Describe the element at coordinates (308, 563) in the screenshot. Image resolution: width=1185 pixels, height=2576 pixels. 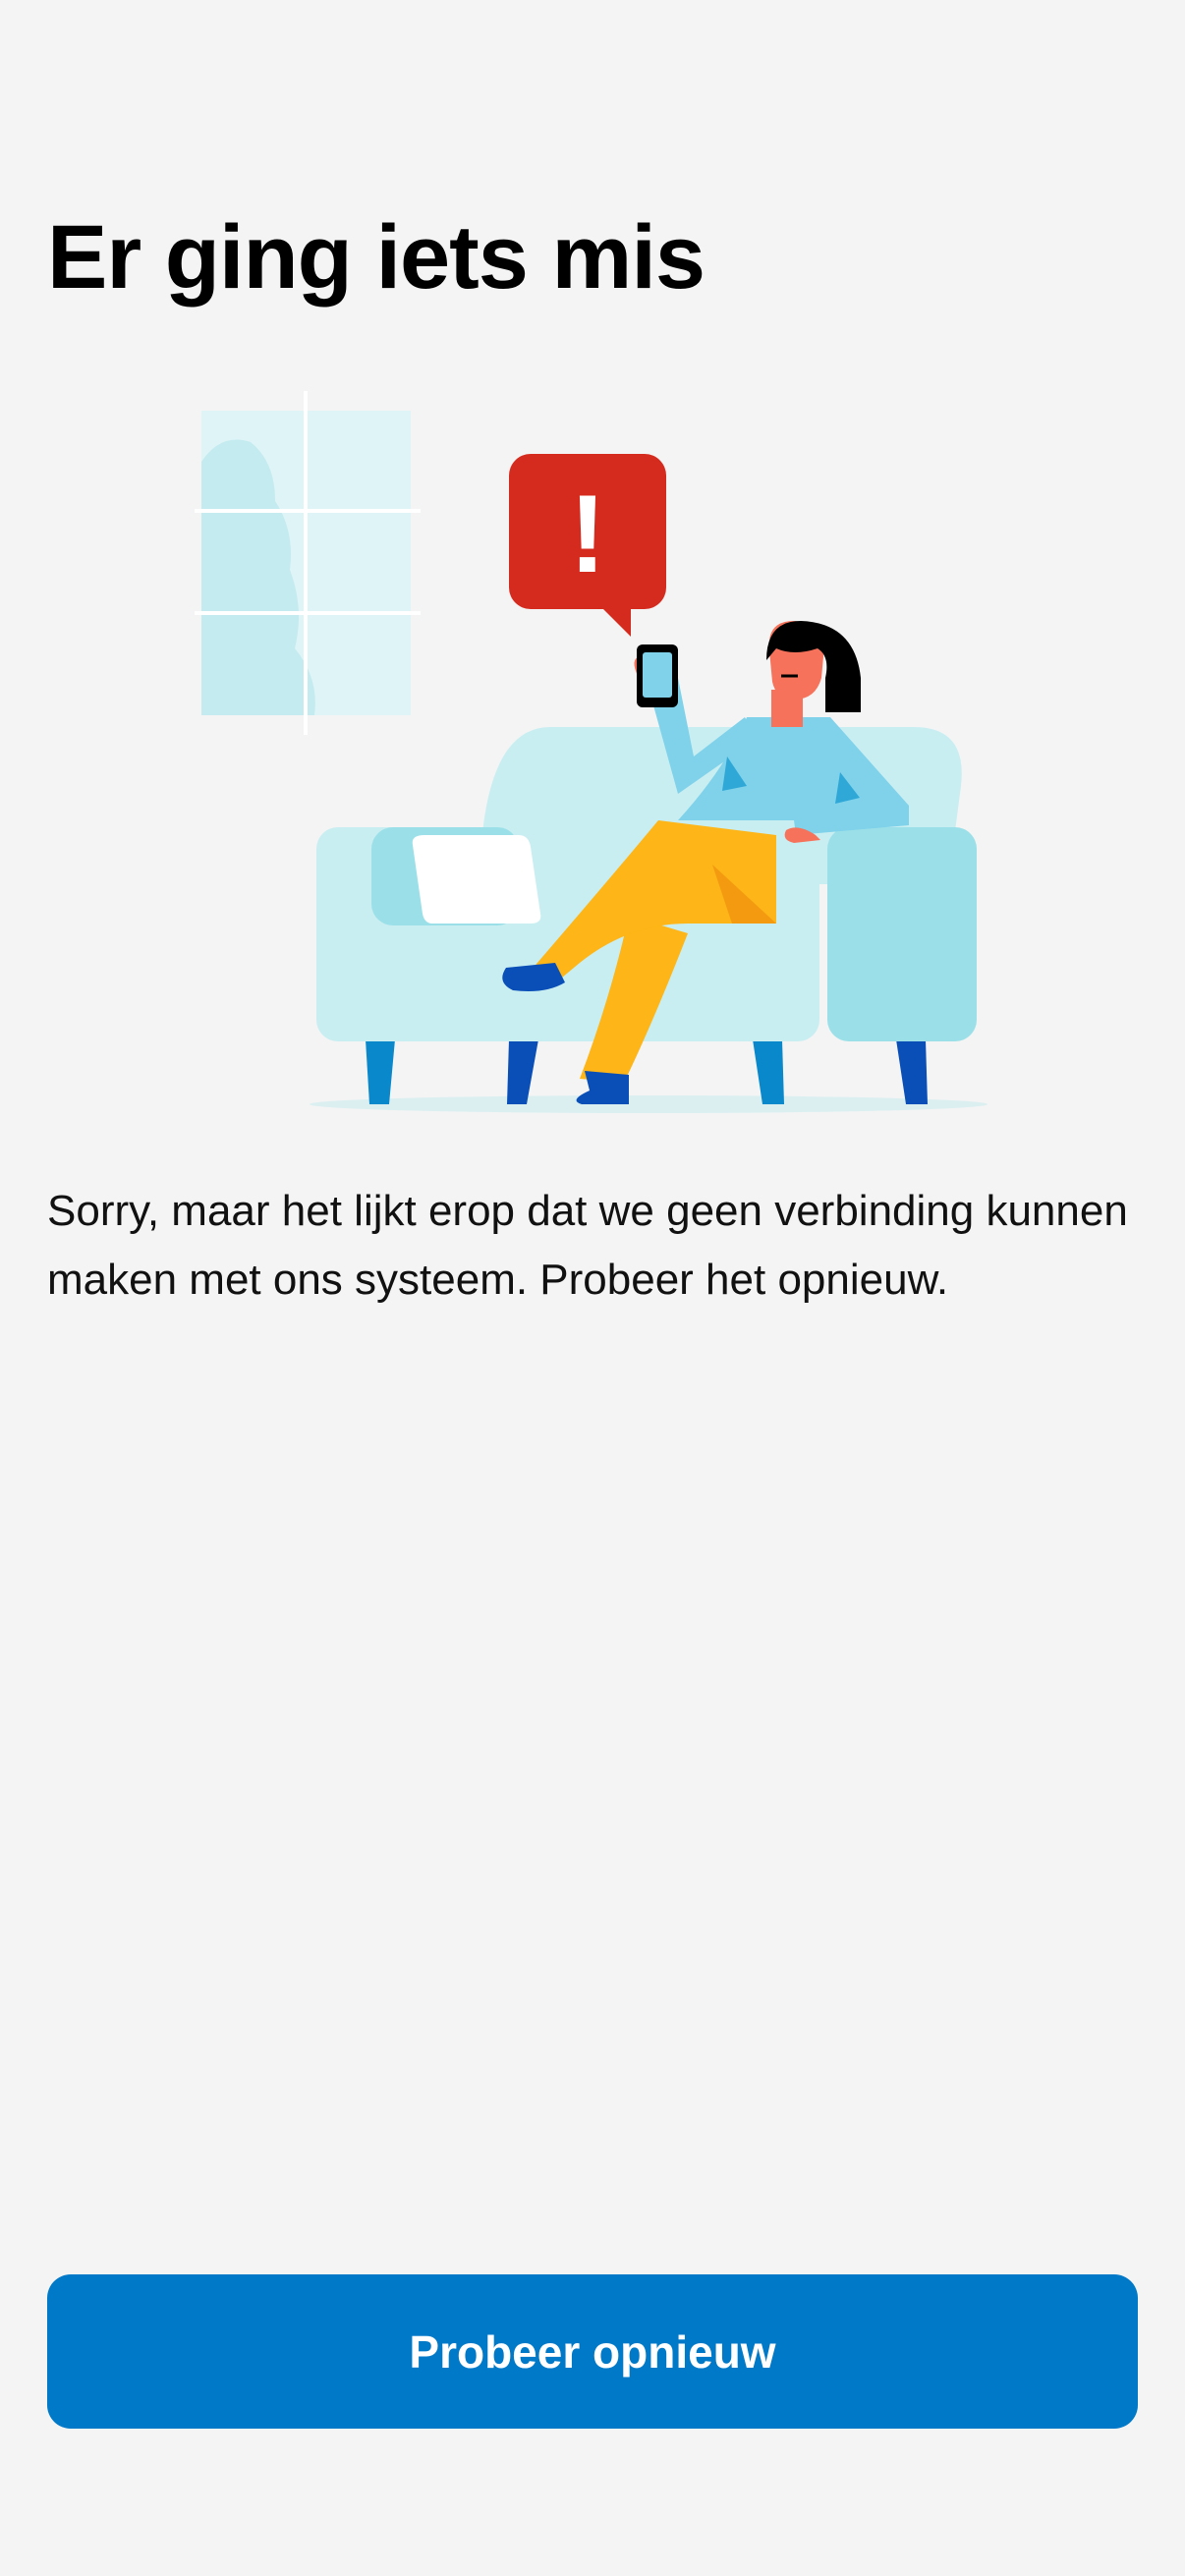
I see `window-illustration` at that location.